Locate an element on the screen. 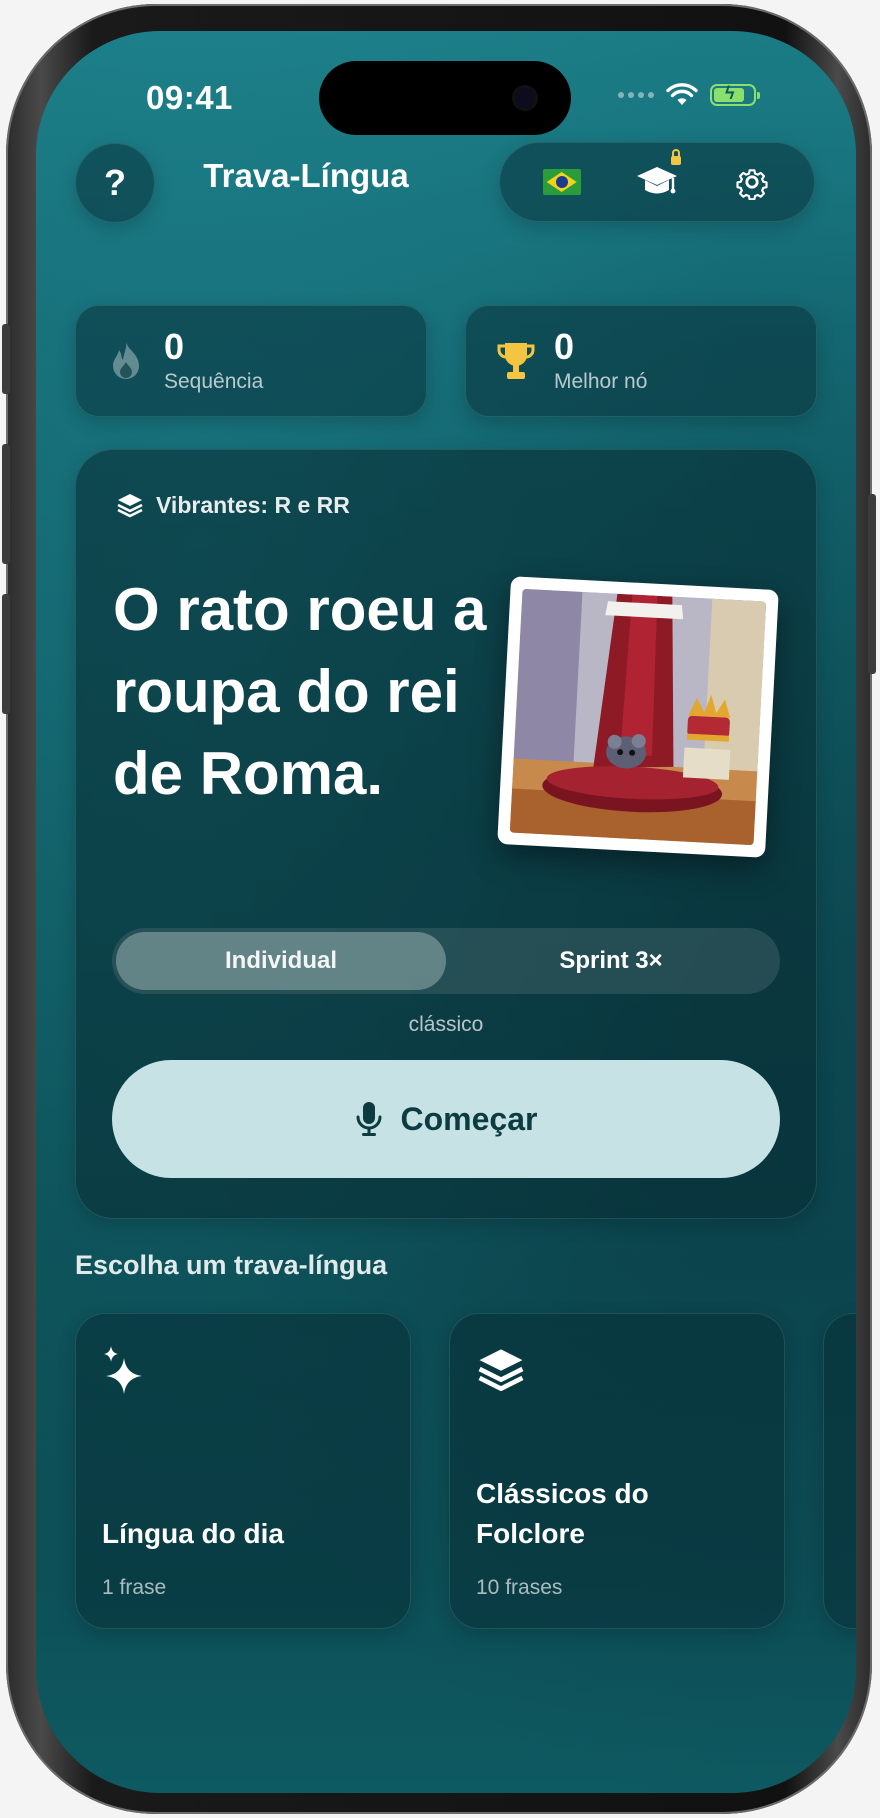 This screenshot has height=1818, width=880. trophy-icon is located at coordinates (516, 361).